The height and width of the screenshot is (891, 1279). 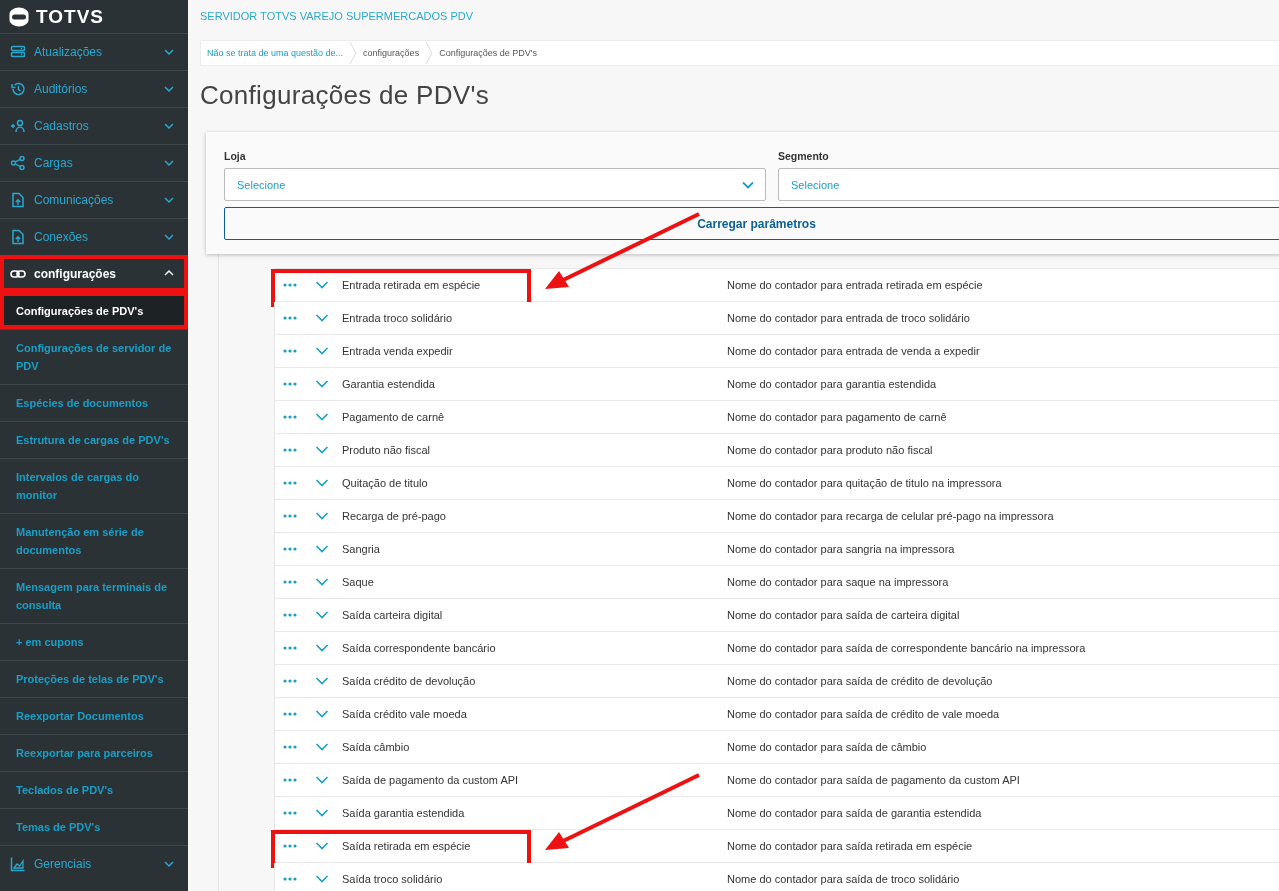 What do you see at coordinates (837, 417) in the screenshot?
I see `row-description: Nome do contador para pagamento de carnê` at bounding box center [837, 417].